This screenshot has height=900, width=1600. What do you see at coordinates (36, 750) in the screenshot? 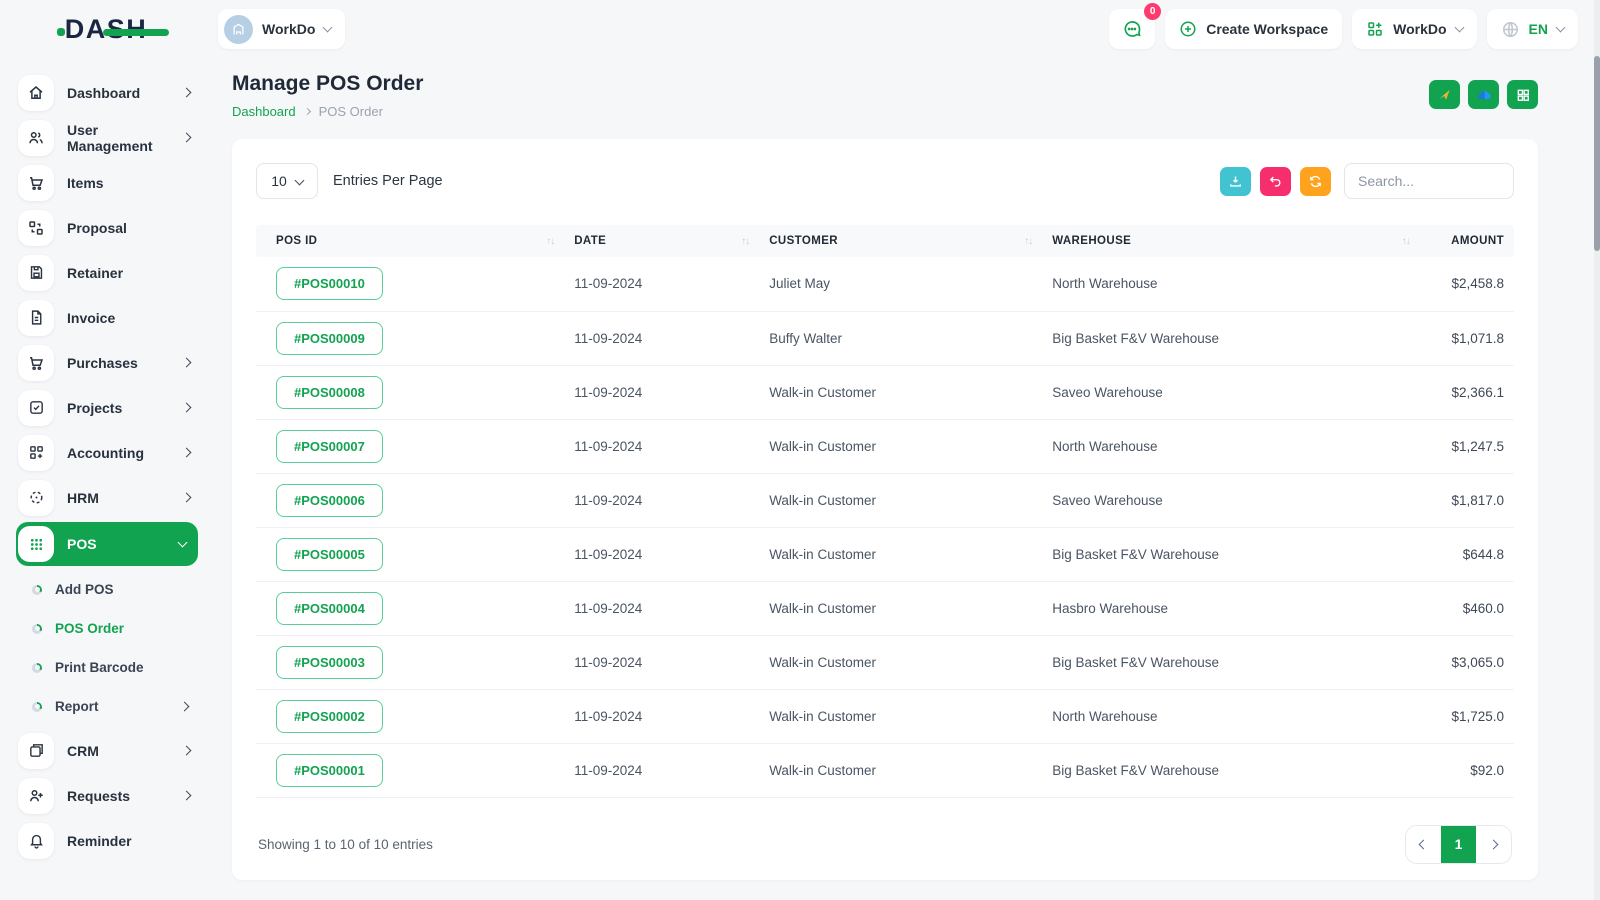
I see `copy-card-icon` at bounding box center [36, 750].